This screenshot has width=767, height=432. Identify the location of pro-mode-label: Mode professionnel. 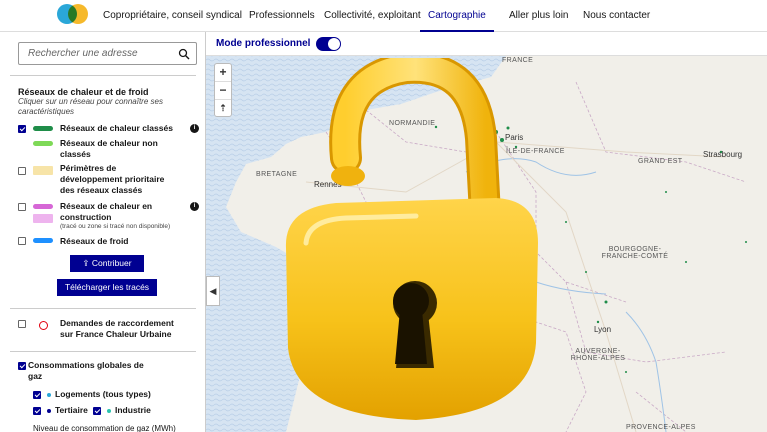
(263, 43).